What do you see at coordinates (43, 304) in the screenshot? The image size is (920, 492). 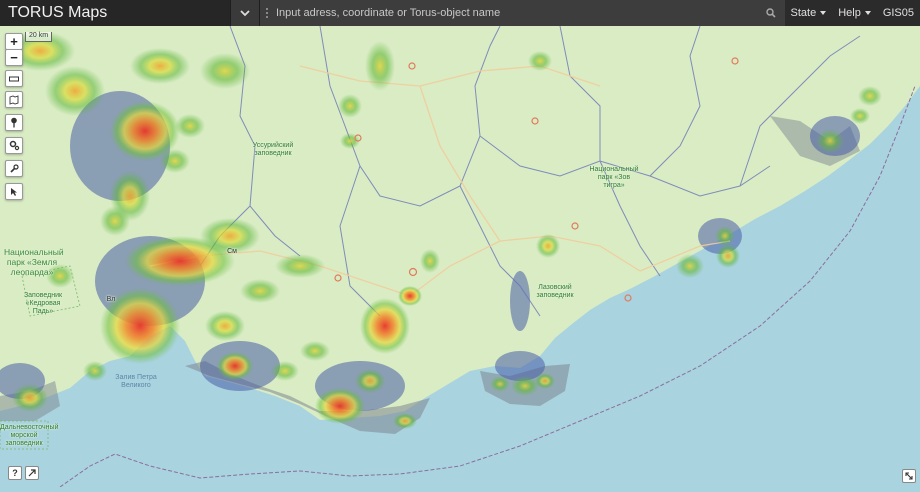 I see `label-kedrovaya-reserve: Заповедник «Кедровая Падь»` at bounding box center [43, 304].